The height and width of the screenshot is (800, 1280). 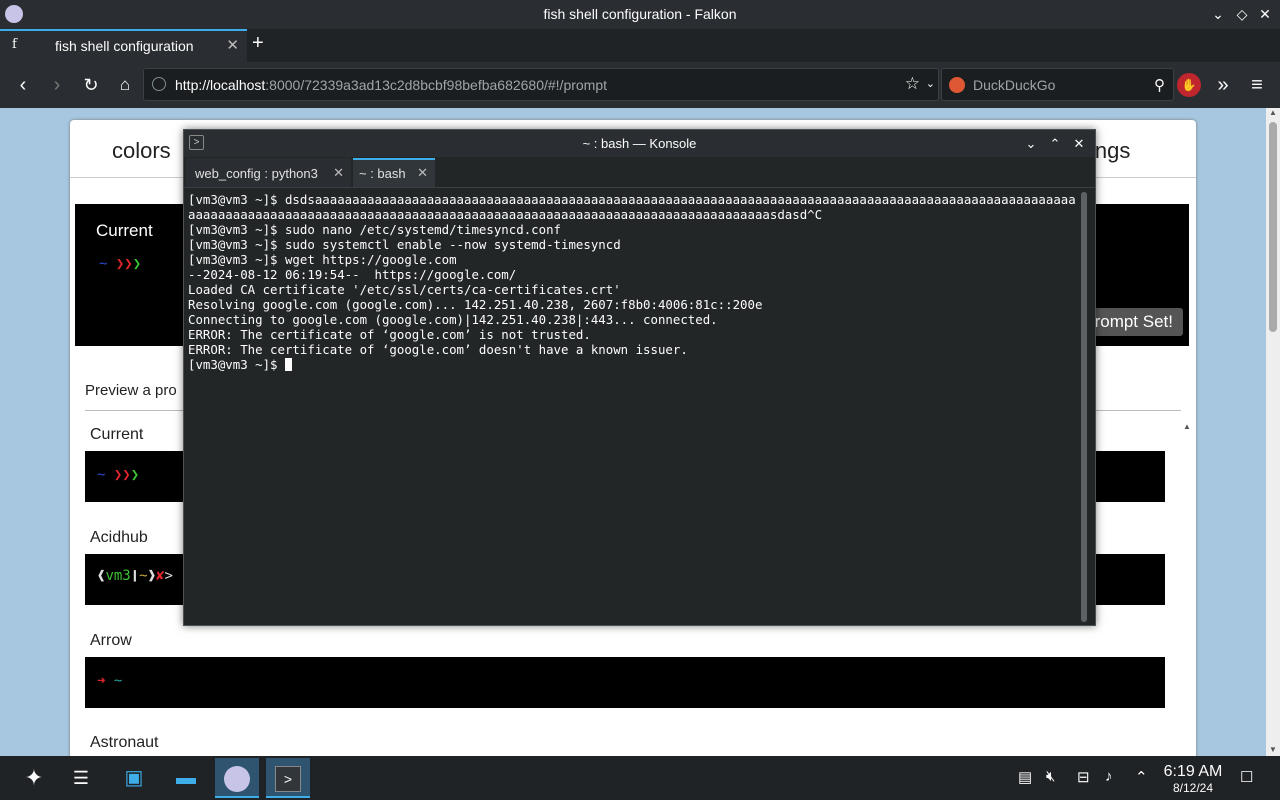 I want to click on site-info-icon, so click(x=159, y=84).